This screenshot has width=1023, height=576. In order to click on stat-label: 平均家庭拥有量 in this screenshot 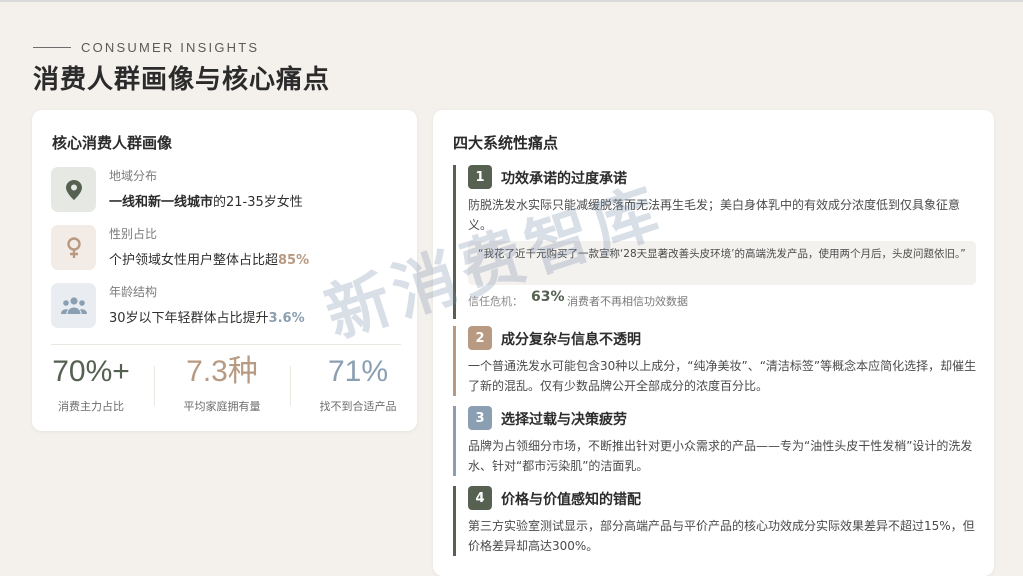, I will do `click(222, 406)`.